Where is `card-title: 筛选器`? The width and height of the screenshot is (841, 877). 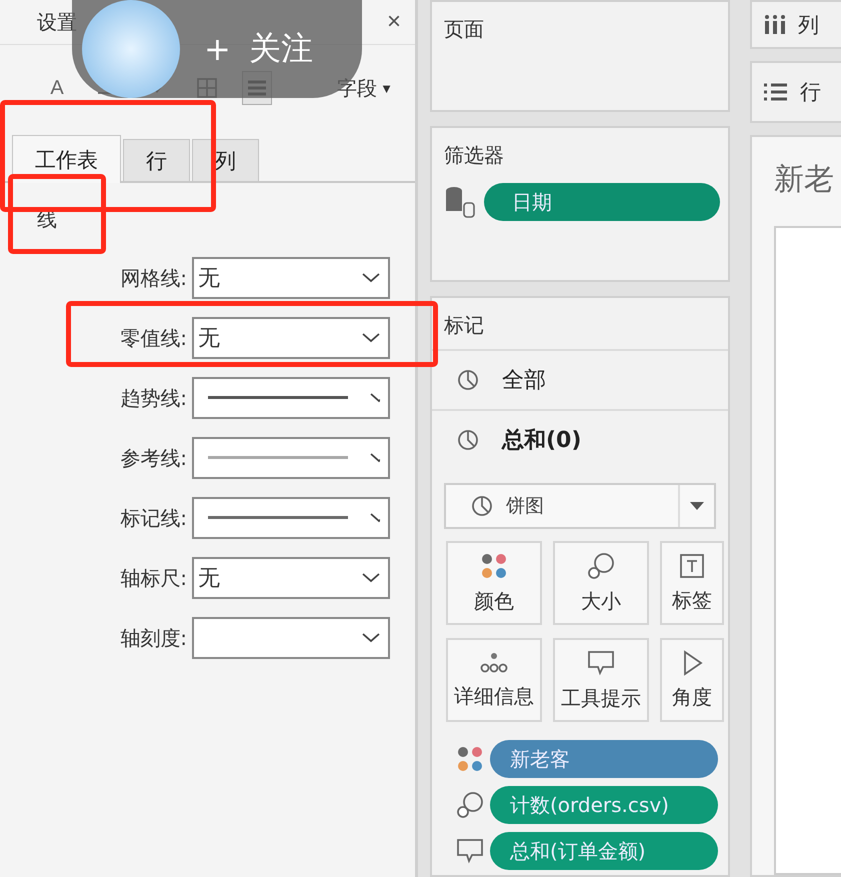 card-title: 筛选器 is located at coordinates (474, 155).